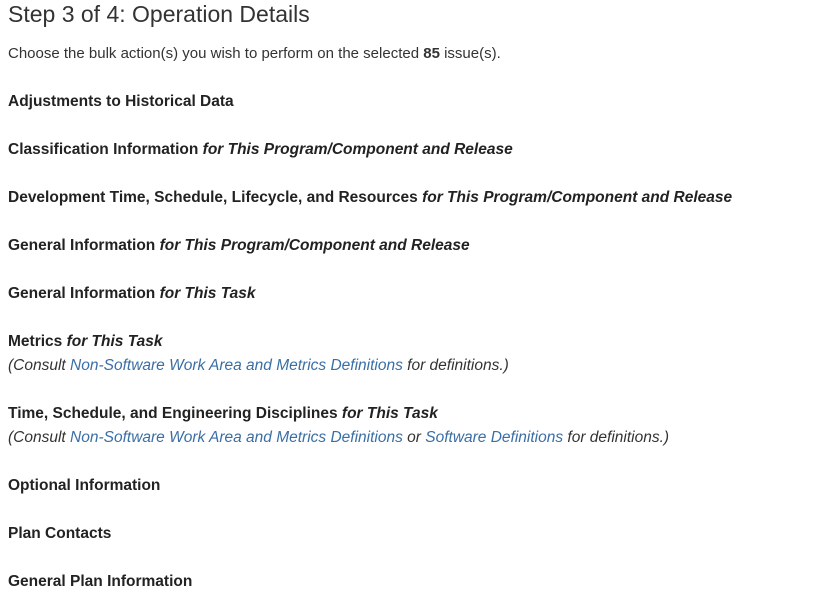 The height and width of the screenshot is (604, 839). I want to click on section-historical-data: Adjustments to Historical Data, so click(121, 102).